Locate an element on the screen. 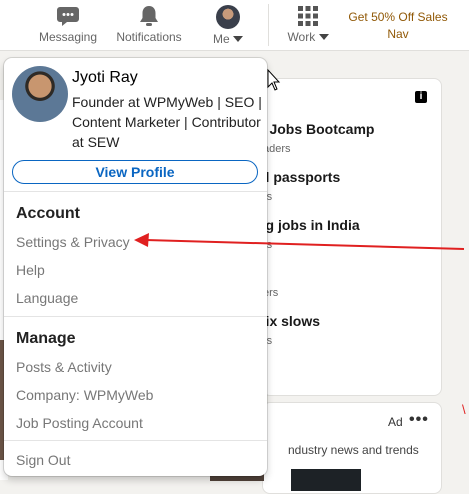 This screenshot has width=469, height=494. red-arrow is located at coordinates (299, 241).